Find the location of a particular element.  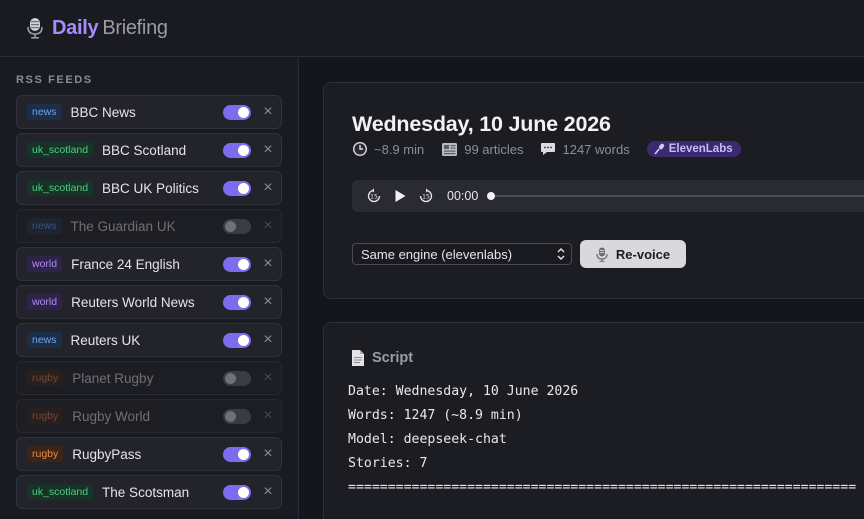

words-meta: 1247 words is located at coordinates (585, 149).